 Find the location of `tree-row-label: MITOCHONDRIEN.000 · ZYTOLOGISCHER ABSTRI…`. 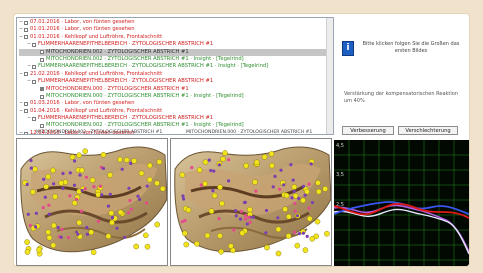

tree-row-label: MITOCHONDRIEN.000 · ZYTOLOGISCHER ABSTRI… is located at coordinates (145, 95).